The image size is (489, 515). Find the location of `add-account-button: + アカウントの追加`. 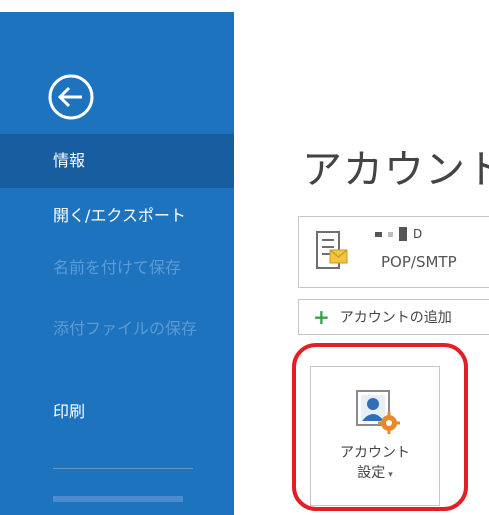

add-account-button: + アカウントの追加 is located at coordinates (393, 317).